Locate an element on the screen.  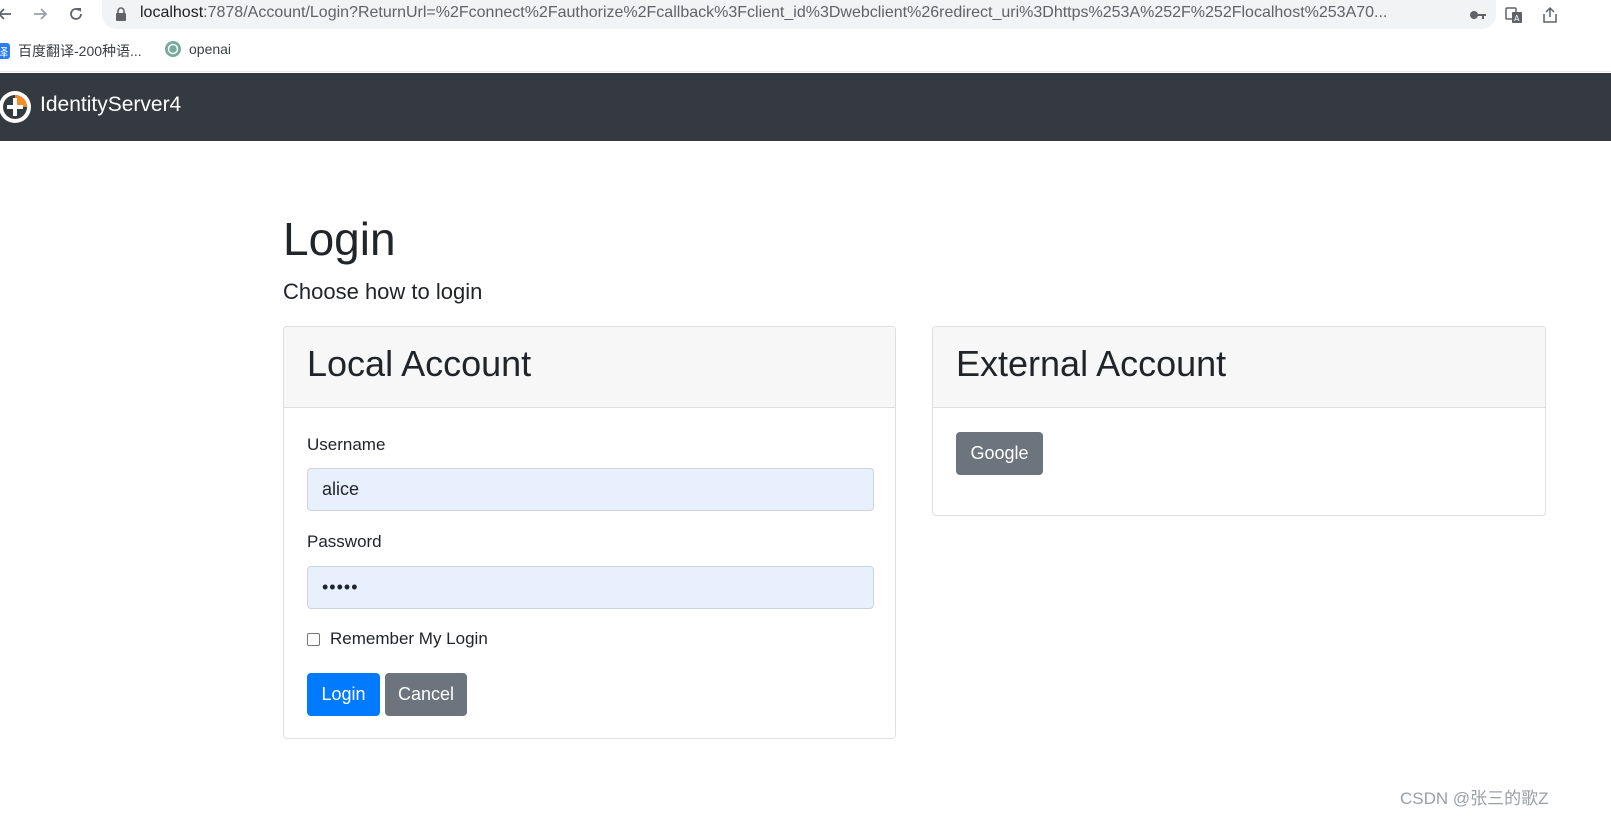
key-icon is located at coordinates (1478, 15).